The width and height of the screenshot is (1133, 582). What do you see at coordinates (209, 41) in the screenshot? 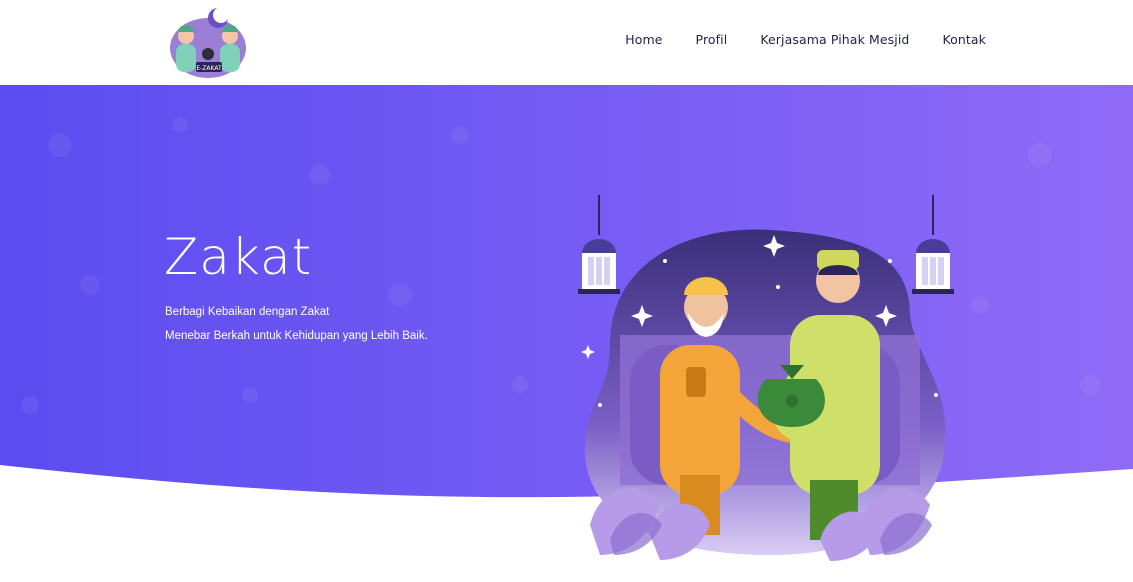
I see `e-zakat-logo: E-ZAKAT` at bounding box center [209, 41].